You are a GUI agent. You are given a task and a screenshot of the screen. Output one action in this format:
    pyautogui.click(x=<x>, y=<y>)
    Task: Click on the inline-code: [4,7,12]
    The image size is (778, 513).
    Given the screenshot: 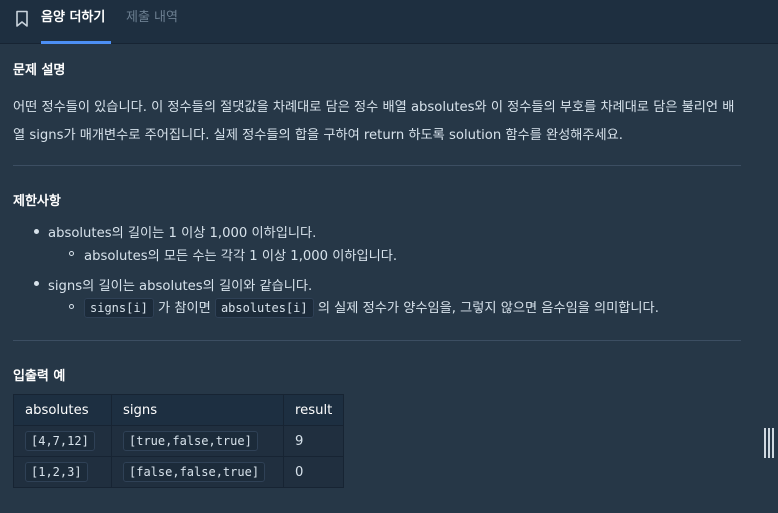 What is the action you would take?
    pyautogui.click(x=60, y=440)
    